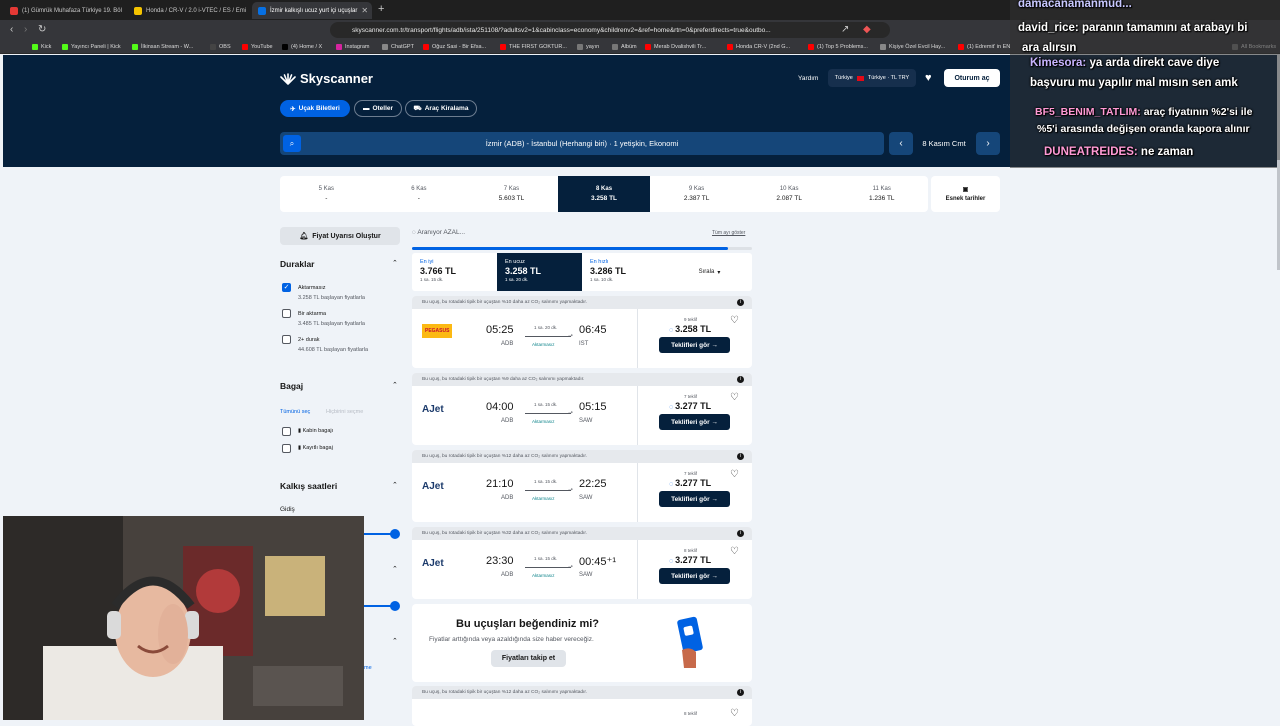 Image resolution: width=1280 pixels, height=726 pixels. Describe the element at coordinates (523, 271) in the screenshot. I see `sort-tab-price: 3.258 TL` at that location.